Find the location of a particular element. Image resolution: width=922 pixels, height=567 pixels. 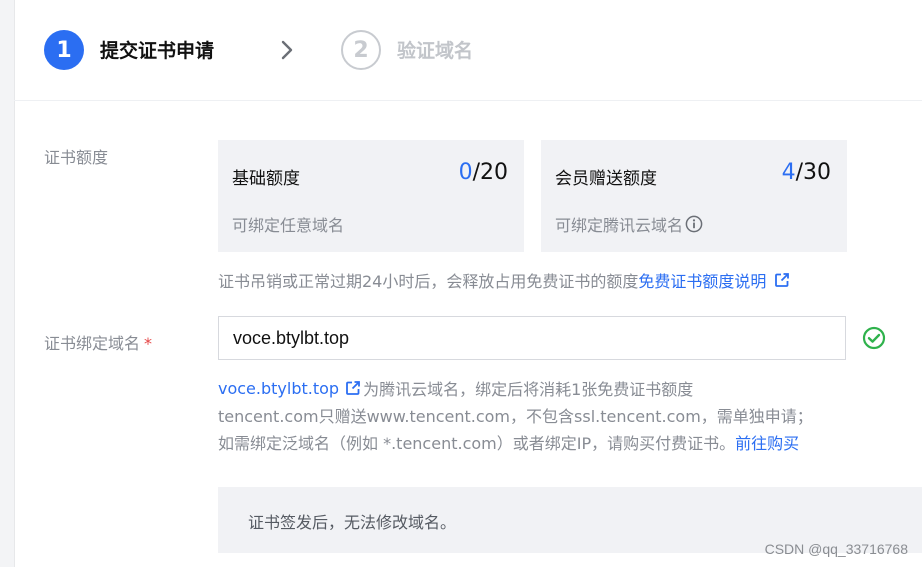

domain-helper-link: voce.btylbt.top is located at coordinates (278, 388).